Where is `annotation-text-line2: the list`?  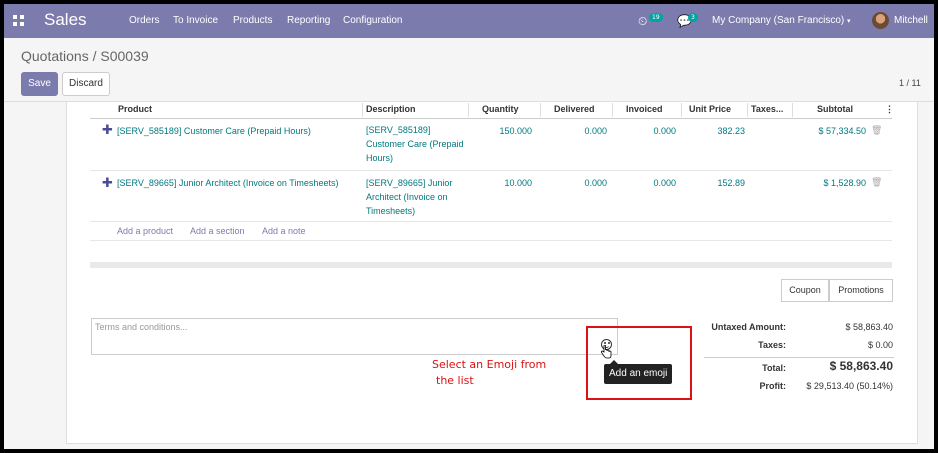
annotation-text-line2: the list is located at coordinates (455, 380).